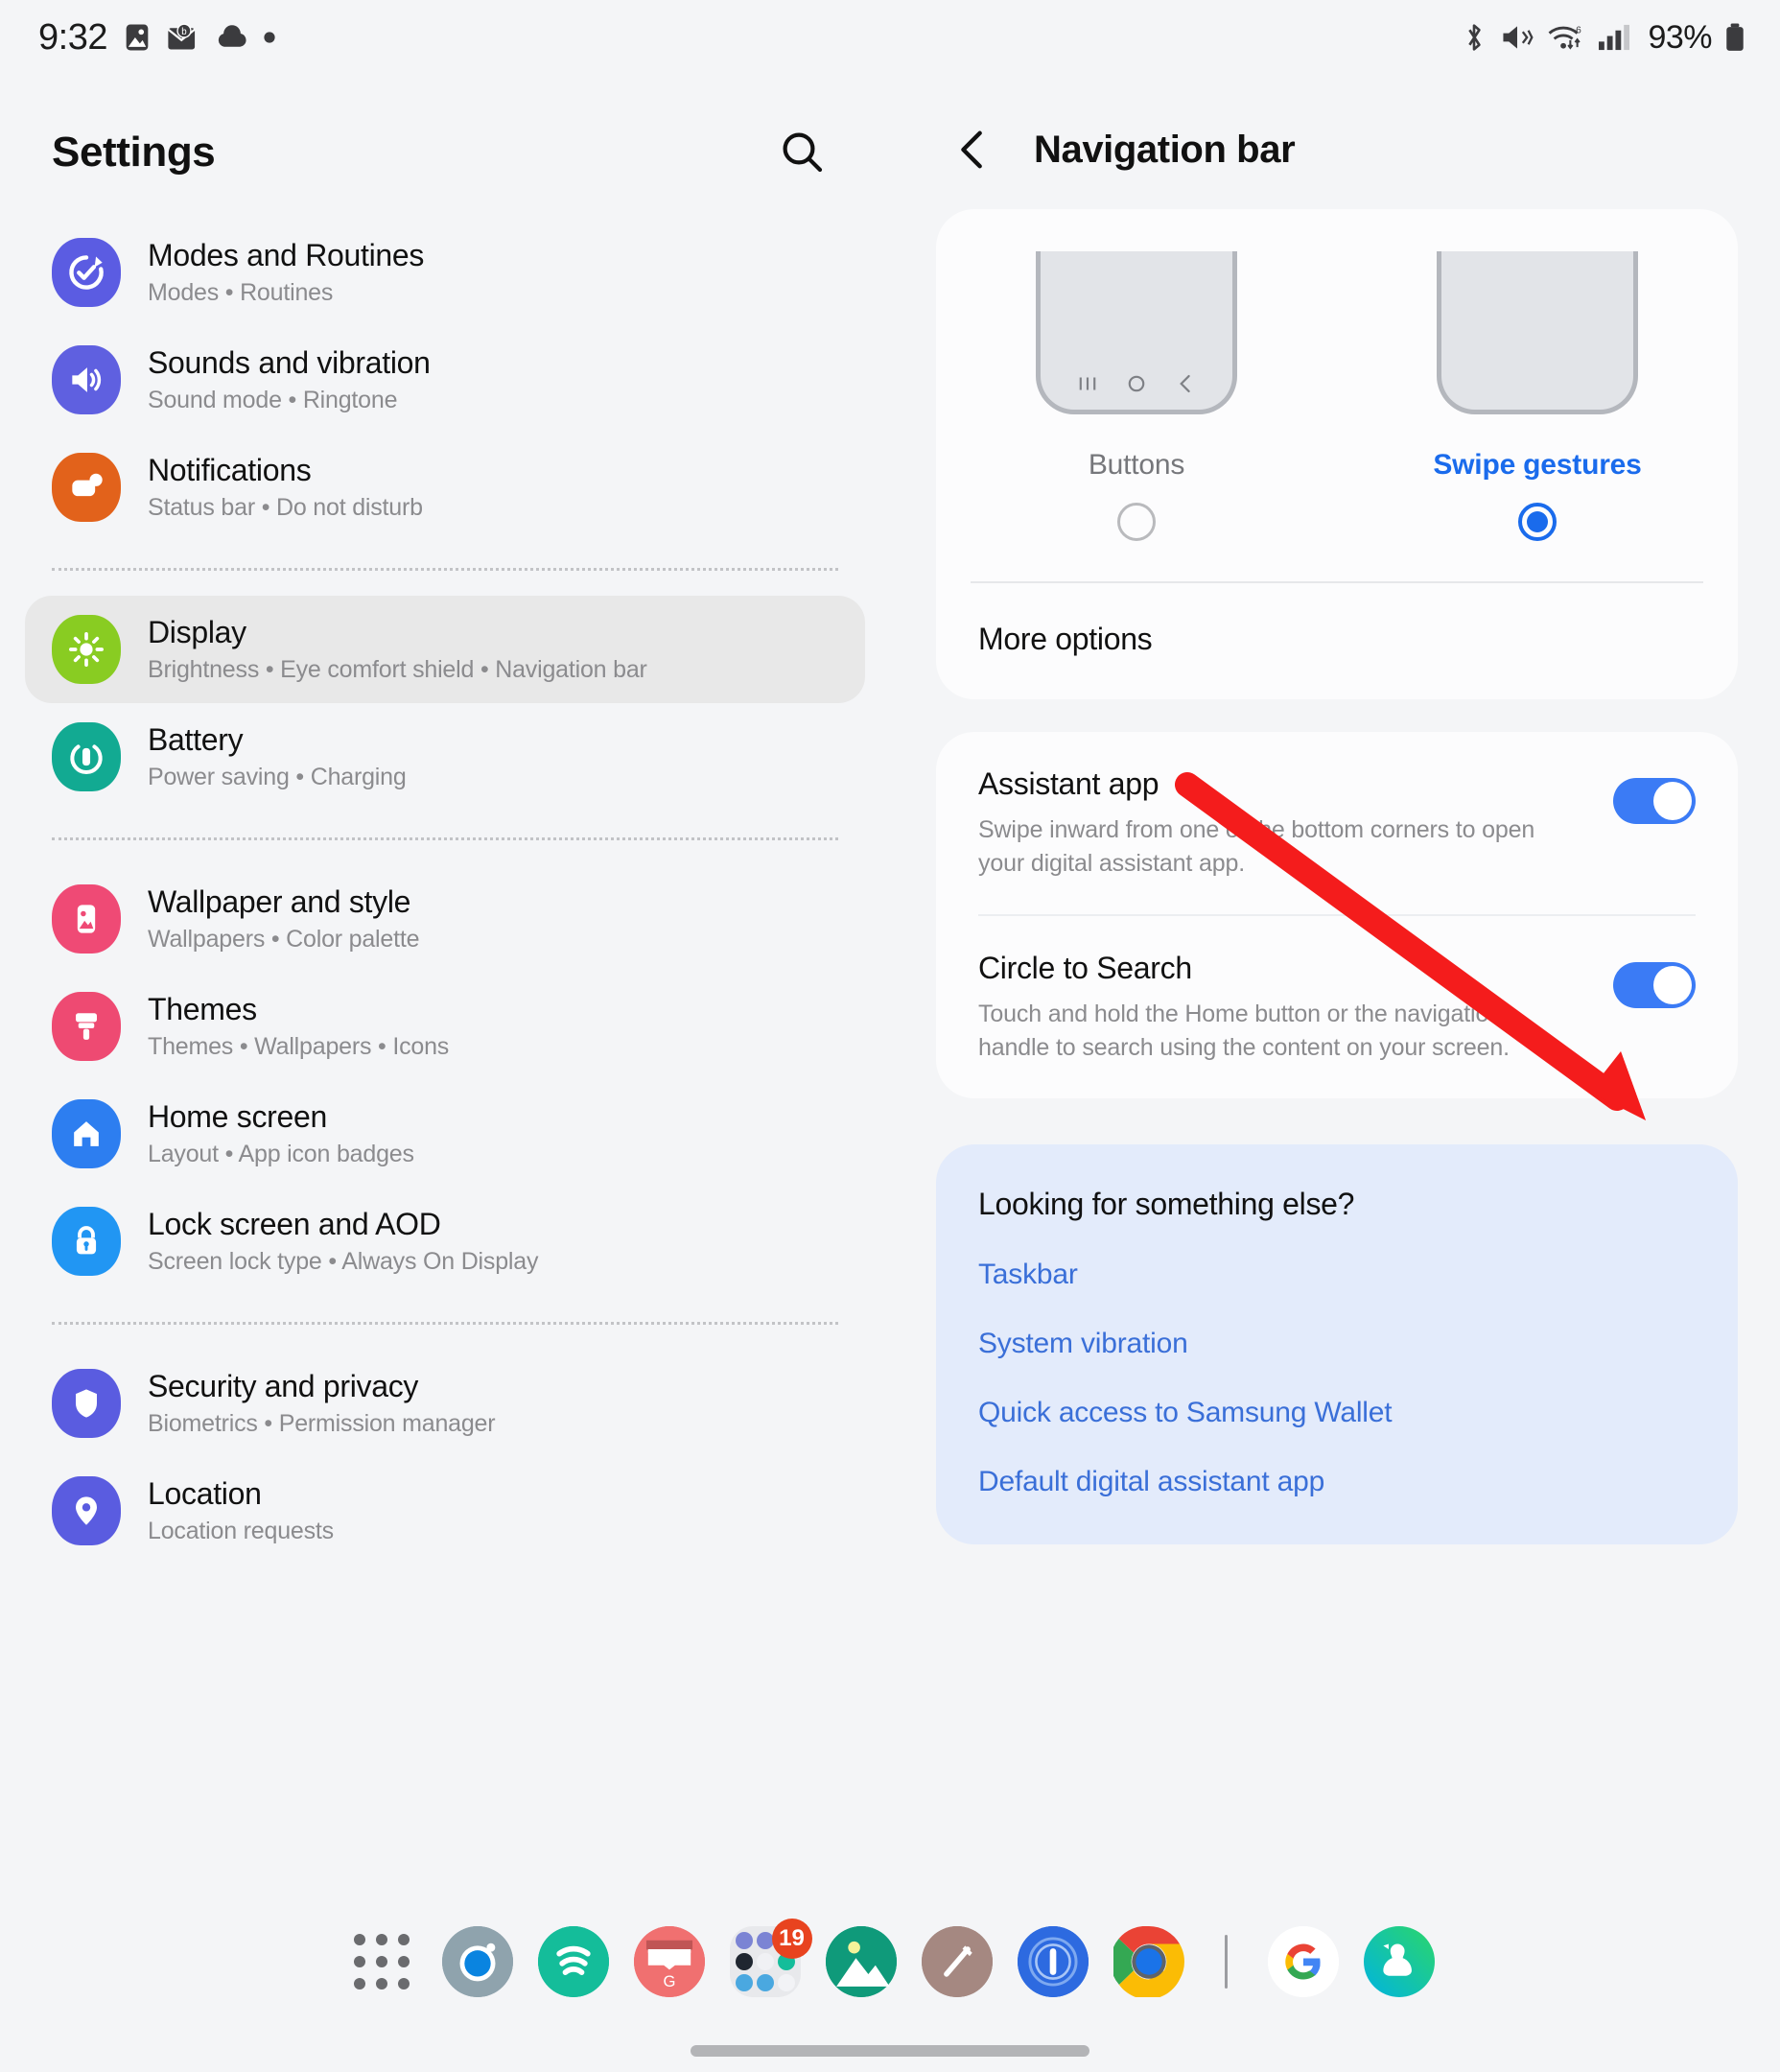  I want to click on nav-option-label: Buttons, so click(1136, 465).